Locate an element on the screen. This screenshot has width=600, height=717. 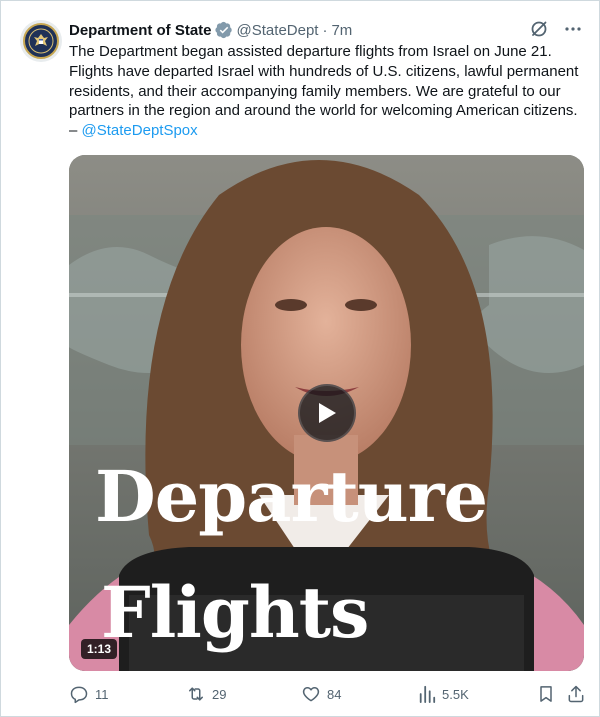
play-icon is located at coordinates (327, 413).